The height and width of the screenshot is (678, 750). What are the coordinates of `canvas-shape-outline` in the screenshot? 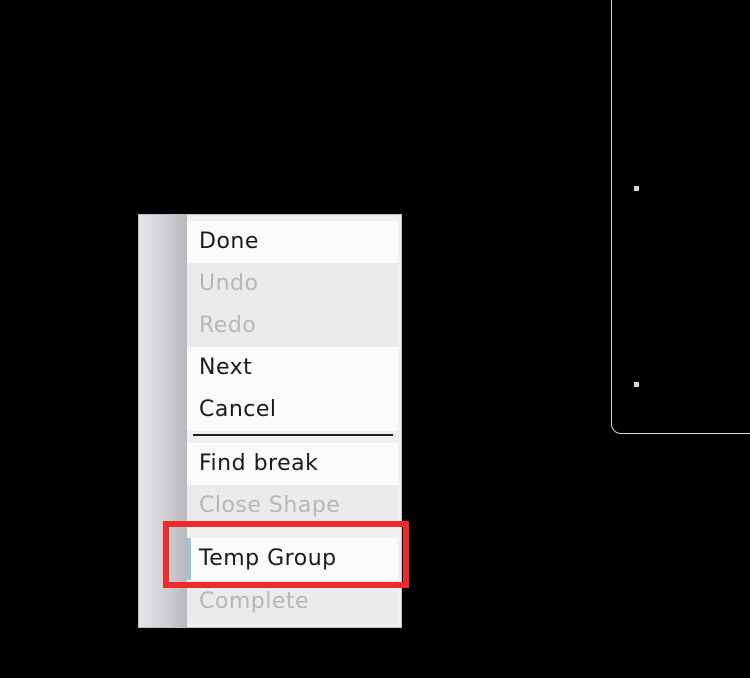 It's located at (680, 217).